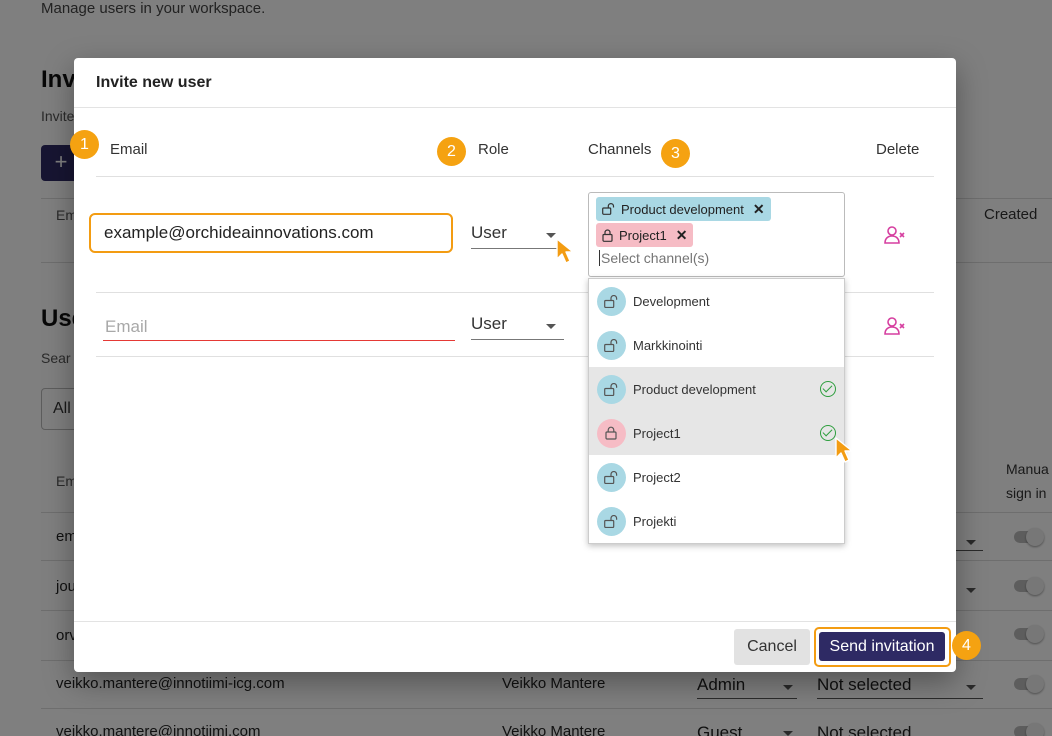 This screenshot has width=1052, height=736. Describe the element at coordinates (716, 521) in the screenshot. I see `channel-option: Projekti` at that location.